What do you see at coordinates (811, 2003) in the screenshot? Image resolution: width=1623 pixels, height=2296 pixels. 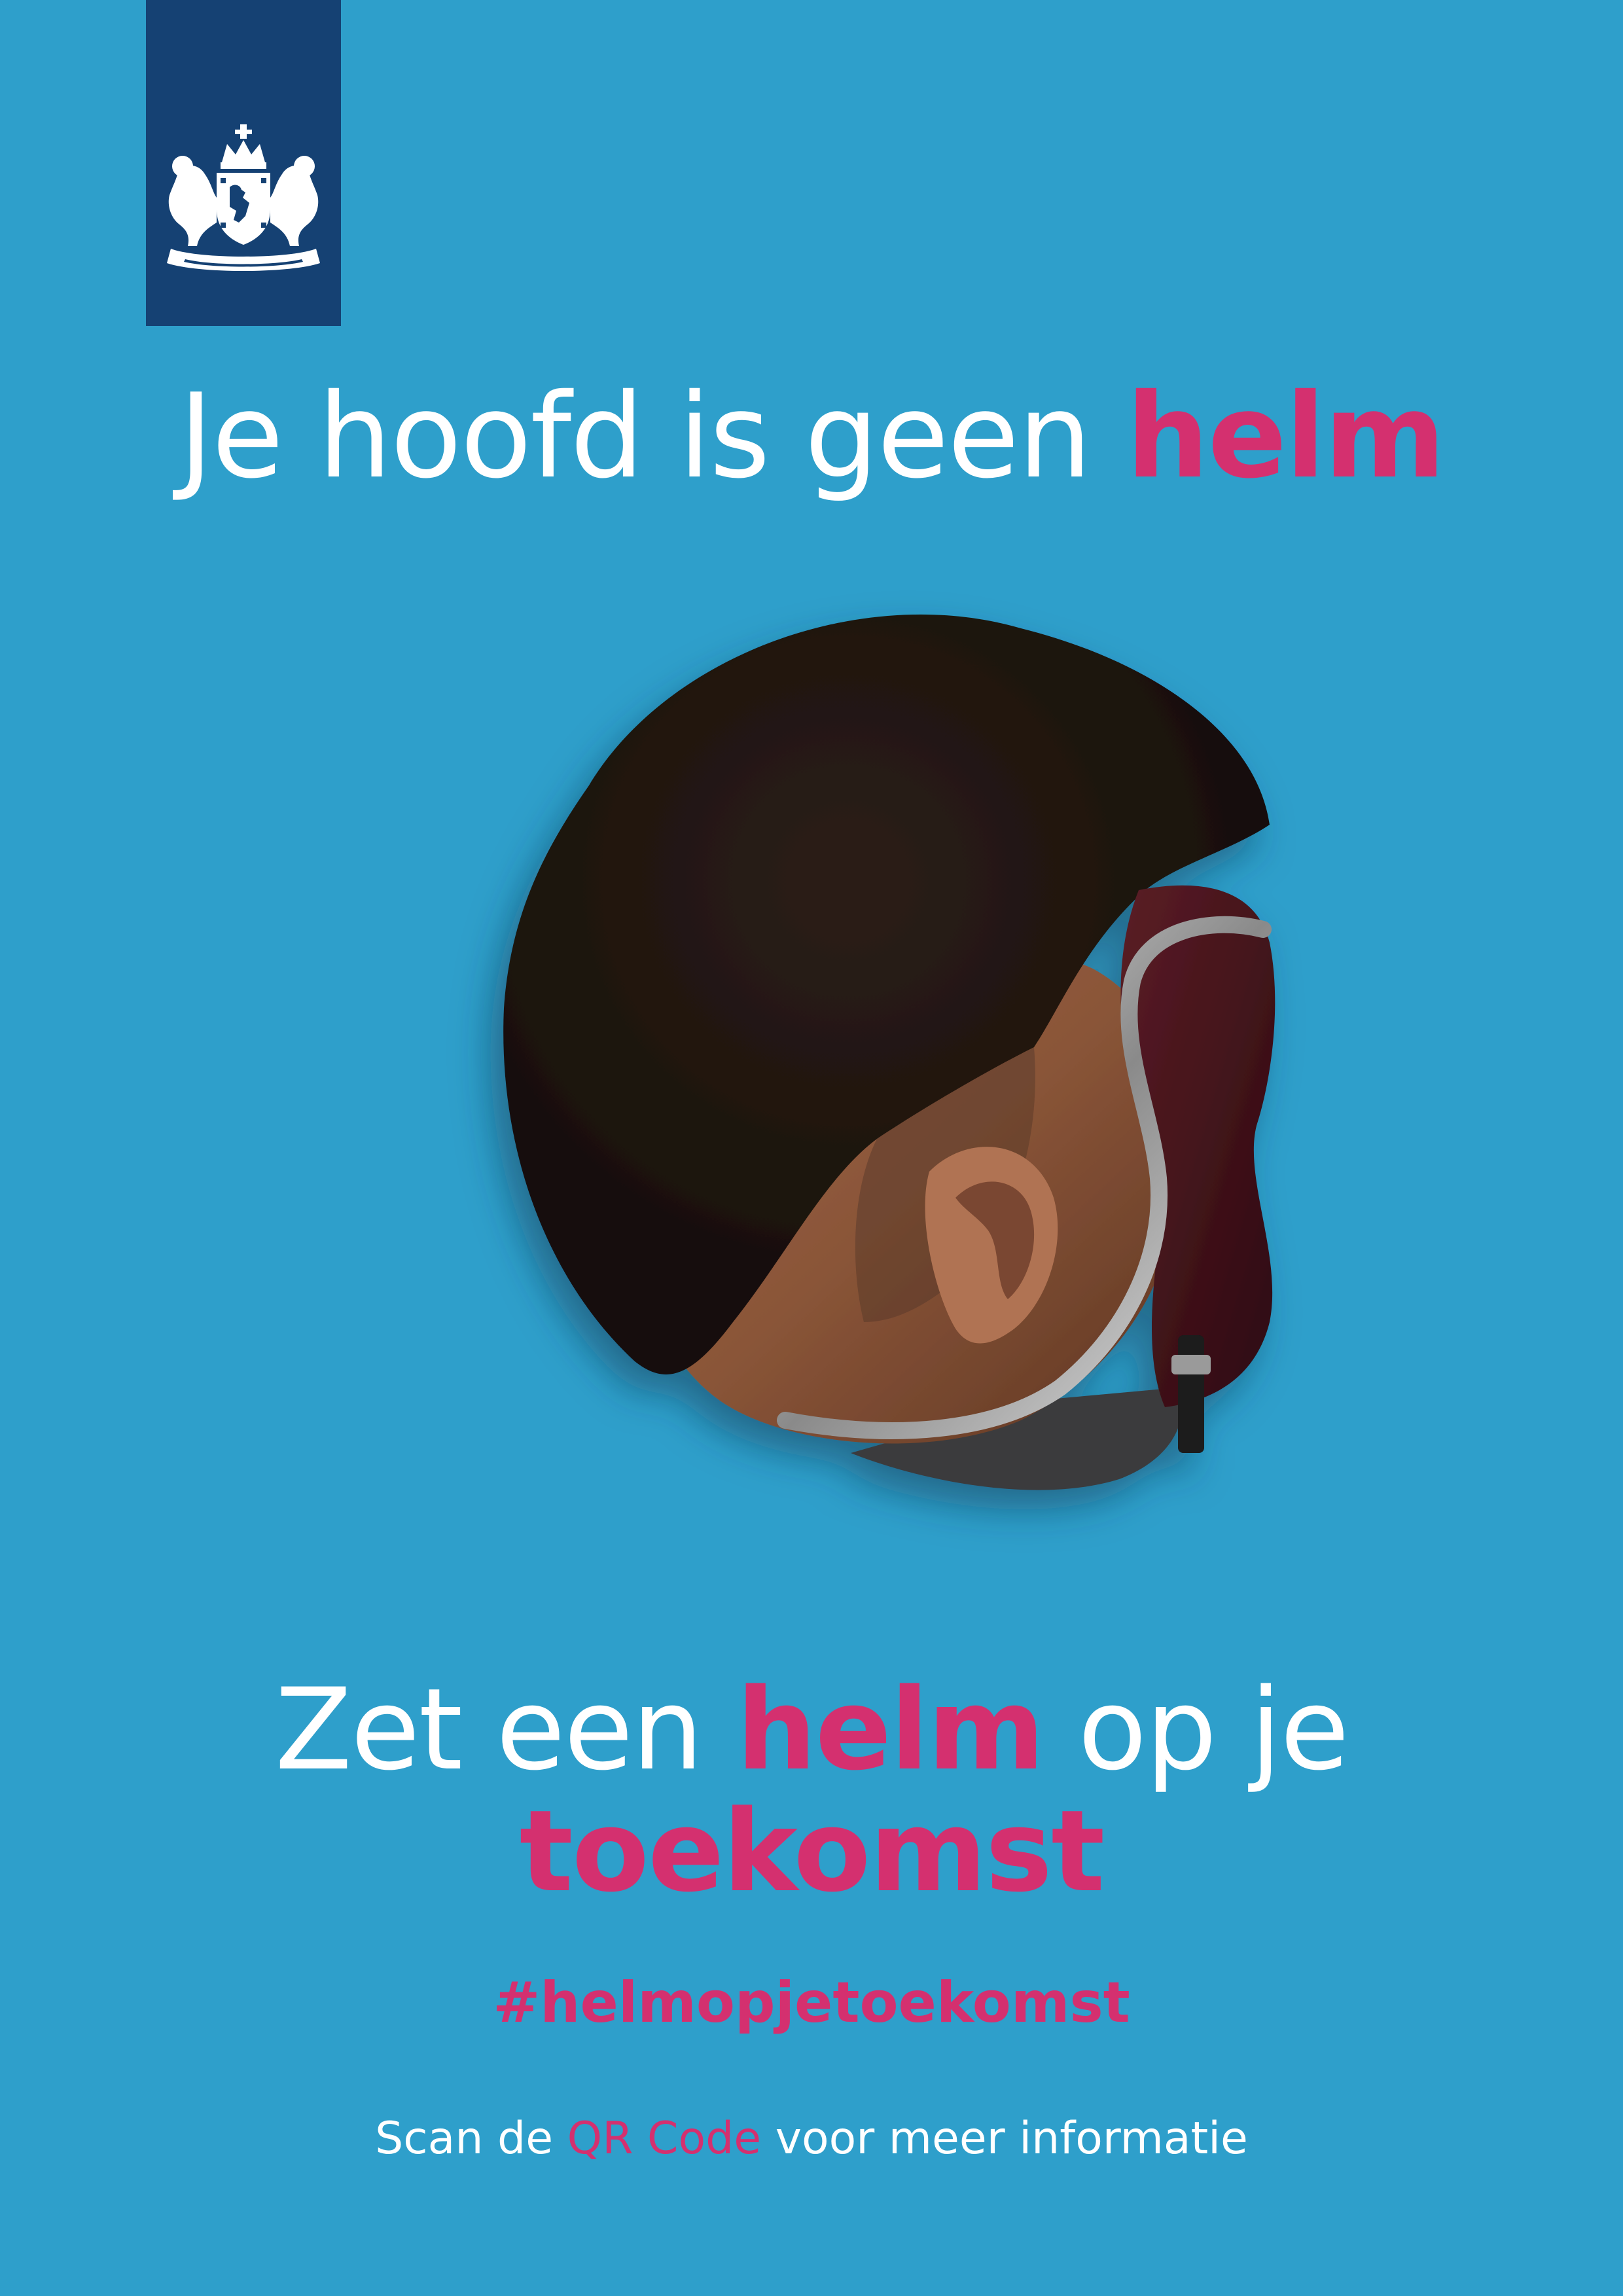 I see `hashtag: #helmopjetoekomst` at bounding box center [811, 2003].